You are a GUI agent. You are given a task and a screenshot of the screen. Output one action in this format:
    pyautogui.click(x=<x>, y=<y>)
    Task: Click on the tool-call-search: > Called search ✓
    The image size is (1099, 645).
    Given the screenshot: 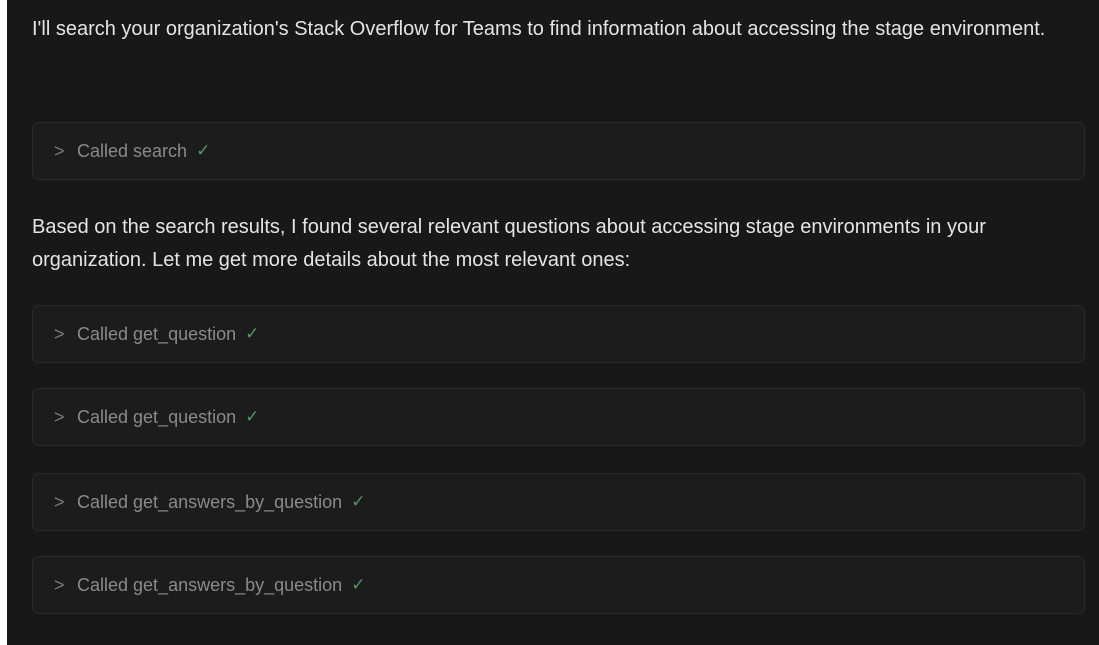 What is the action you would take?
    pyautogui.click(x=558, y=151)
    